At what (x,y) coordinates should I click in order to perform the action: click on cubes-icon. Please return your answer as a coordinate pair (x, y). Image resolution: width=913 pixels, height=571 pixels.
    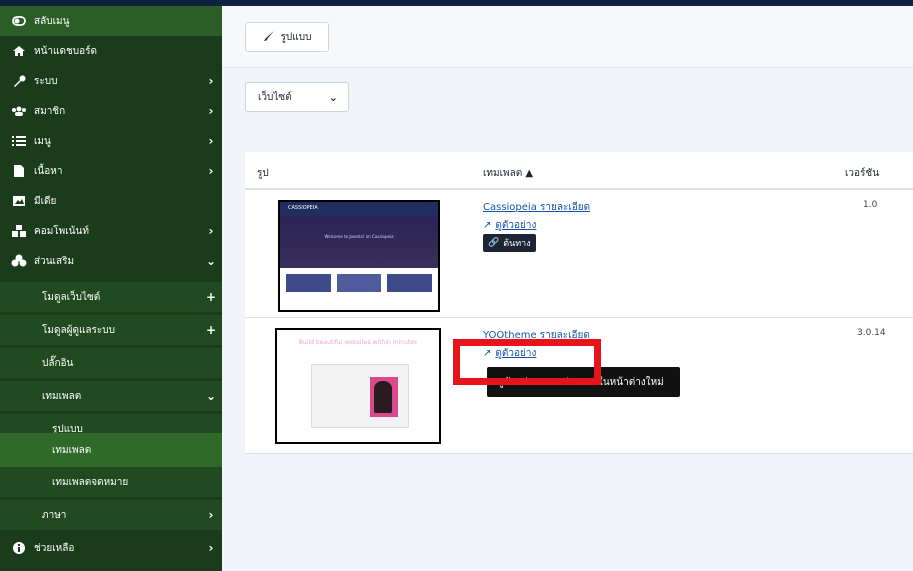
    Looking at the image, I should click on (19, 231).